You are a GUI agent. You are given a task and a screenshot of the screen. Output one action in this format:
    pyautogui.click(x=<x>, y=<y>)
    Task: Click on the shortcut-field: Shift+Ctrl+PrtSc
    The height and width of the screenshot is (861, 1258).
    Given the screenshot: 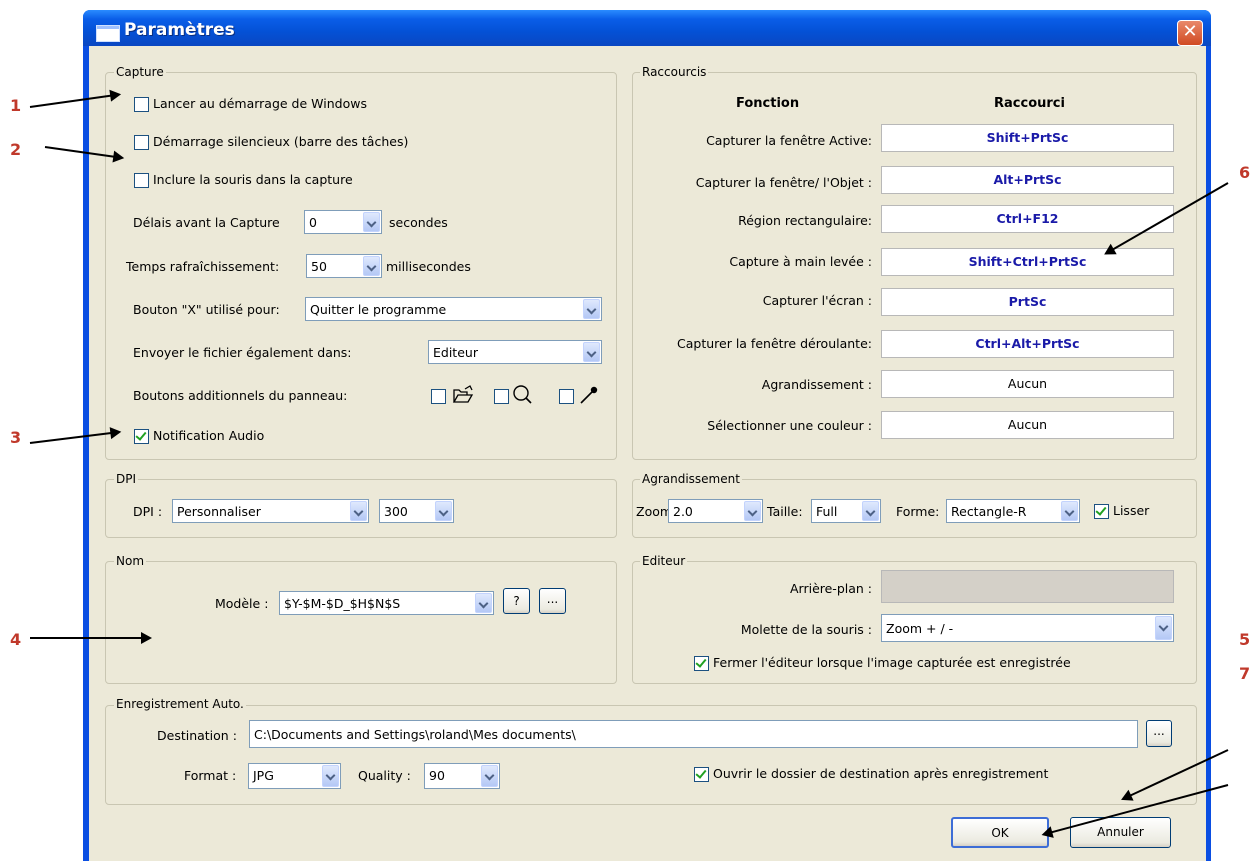 What is the action you would take?
    pyautogui.click(x=1027, y=262)
    